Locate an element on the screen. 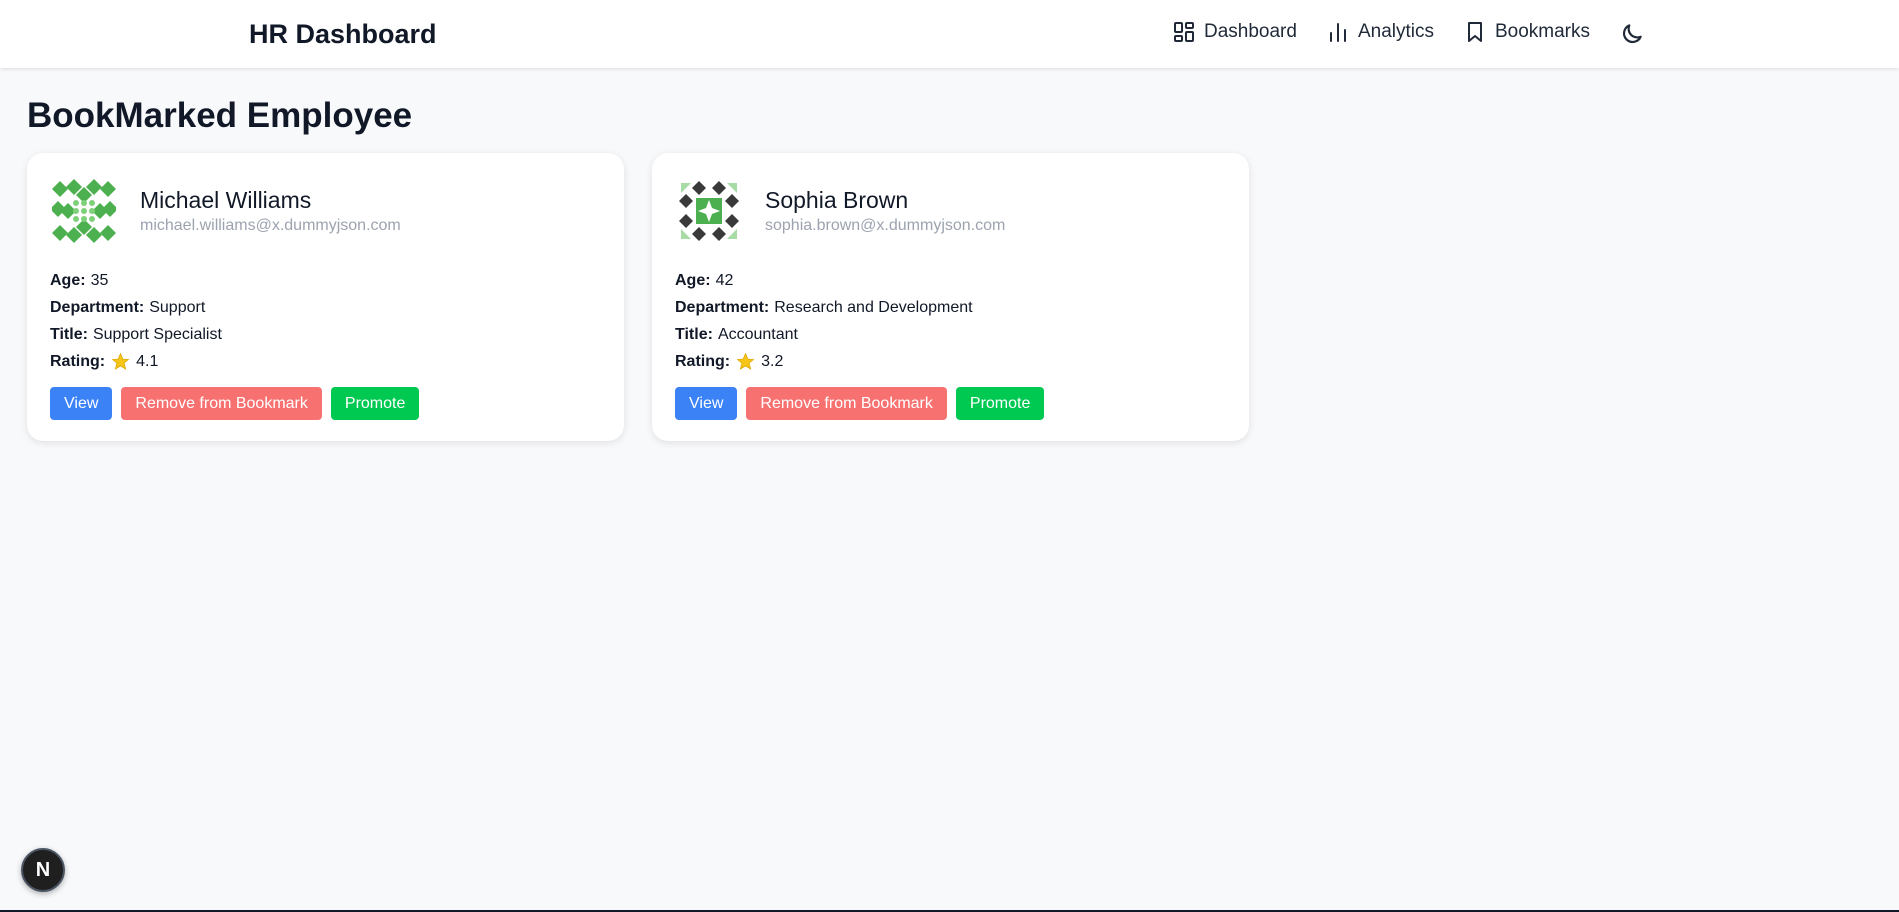  rating-value: 3.2 is located at coordinates (772, 361).